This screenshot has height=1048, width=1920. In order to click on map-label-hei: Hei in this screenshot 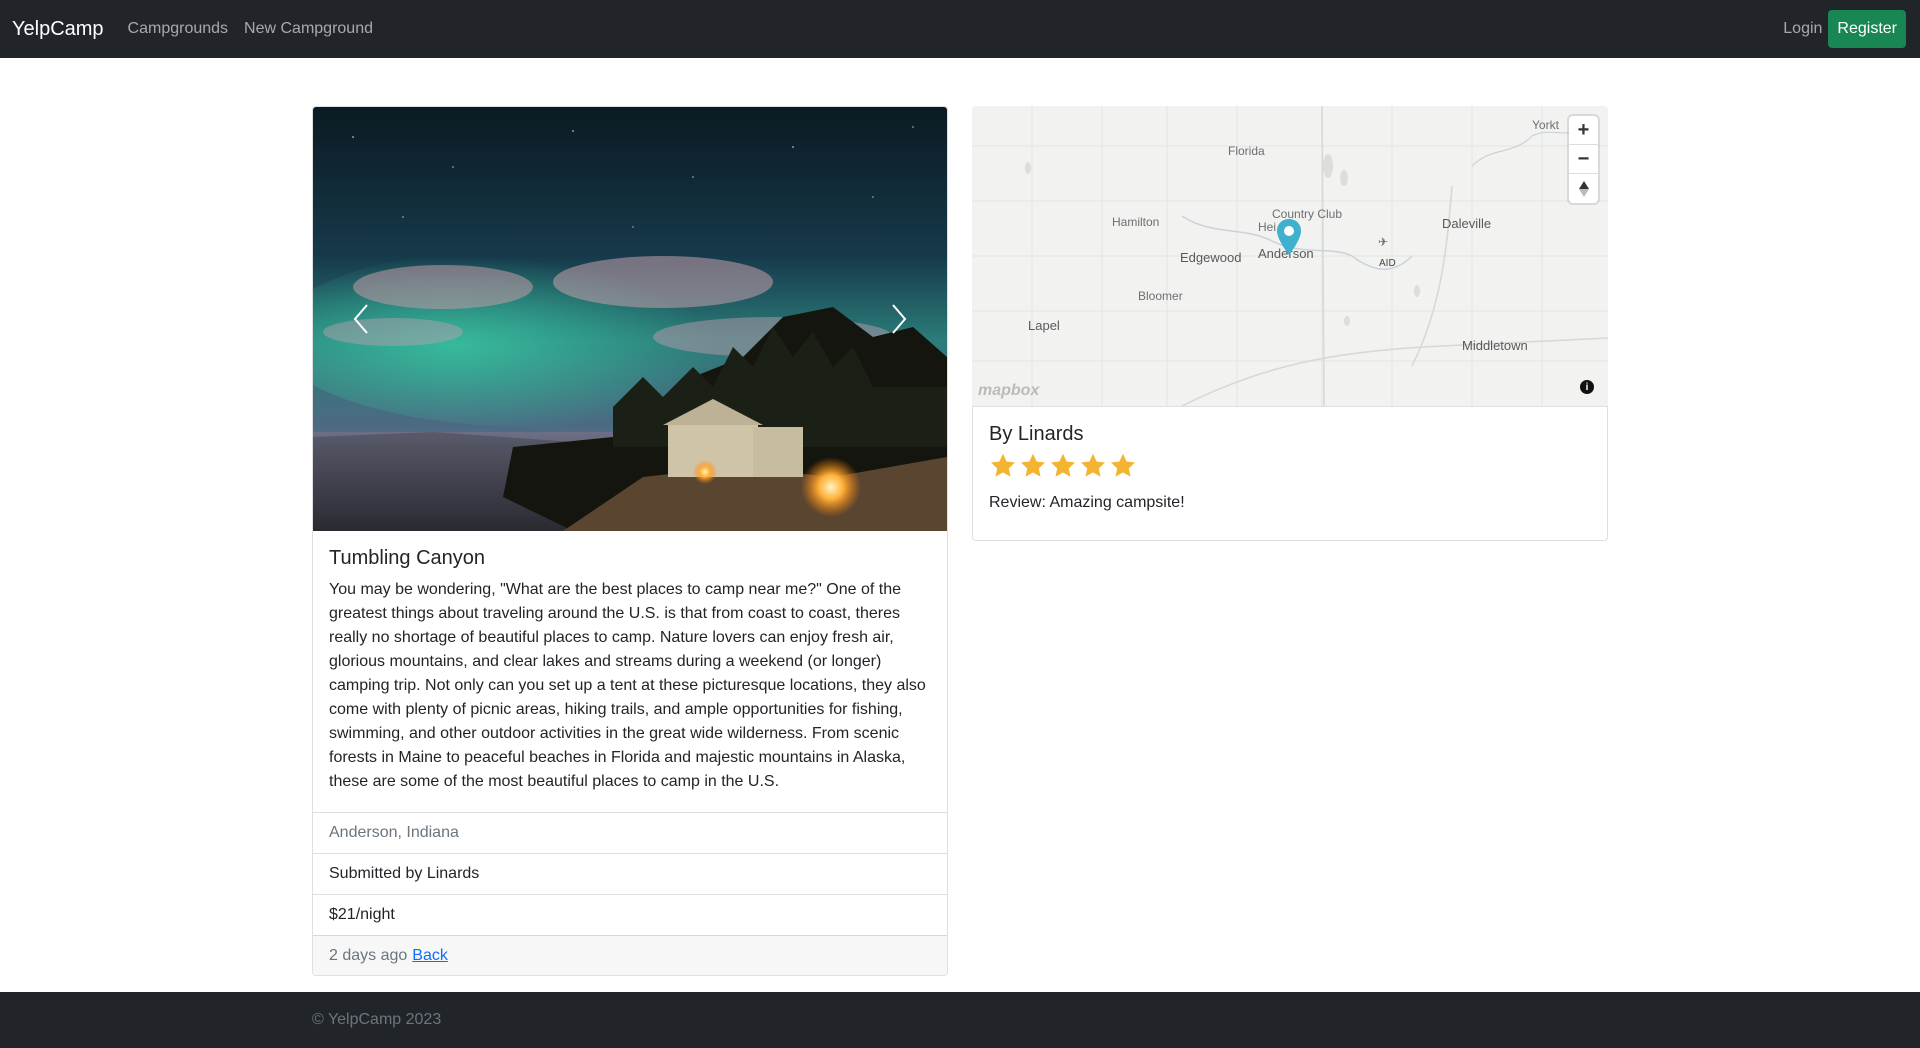, I will do `click(1267, 227)`.